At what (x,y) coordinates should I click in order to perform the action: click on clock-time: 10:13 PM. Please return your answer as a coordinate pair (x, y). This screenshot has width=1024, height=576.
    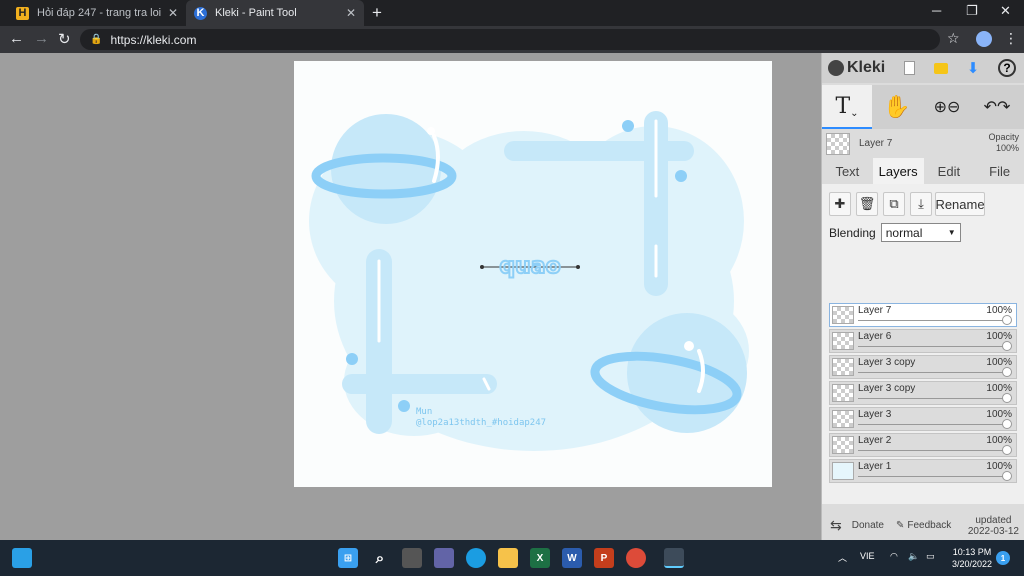
    Looking at the image, I should click on (972, 552).